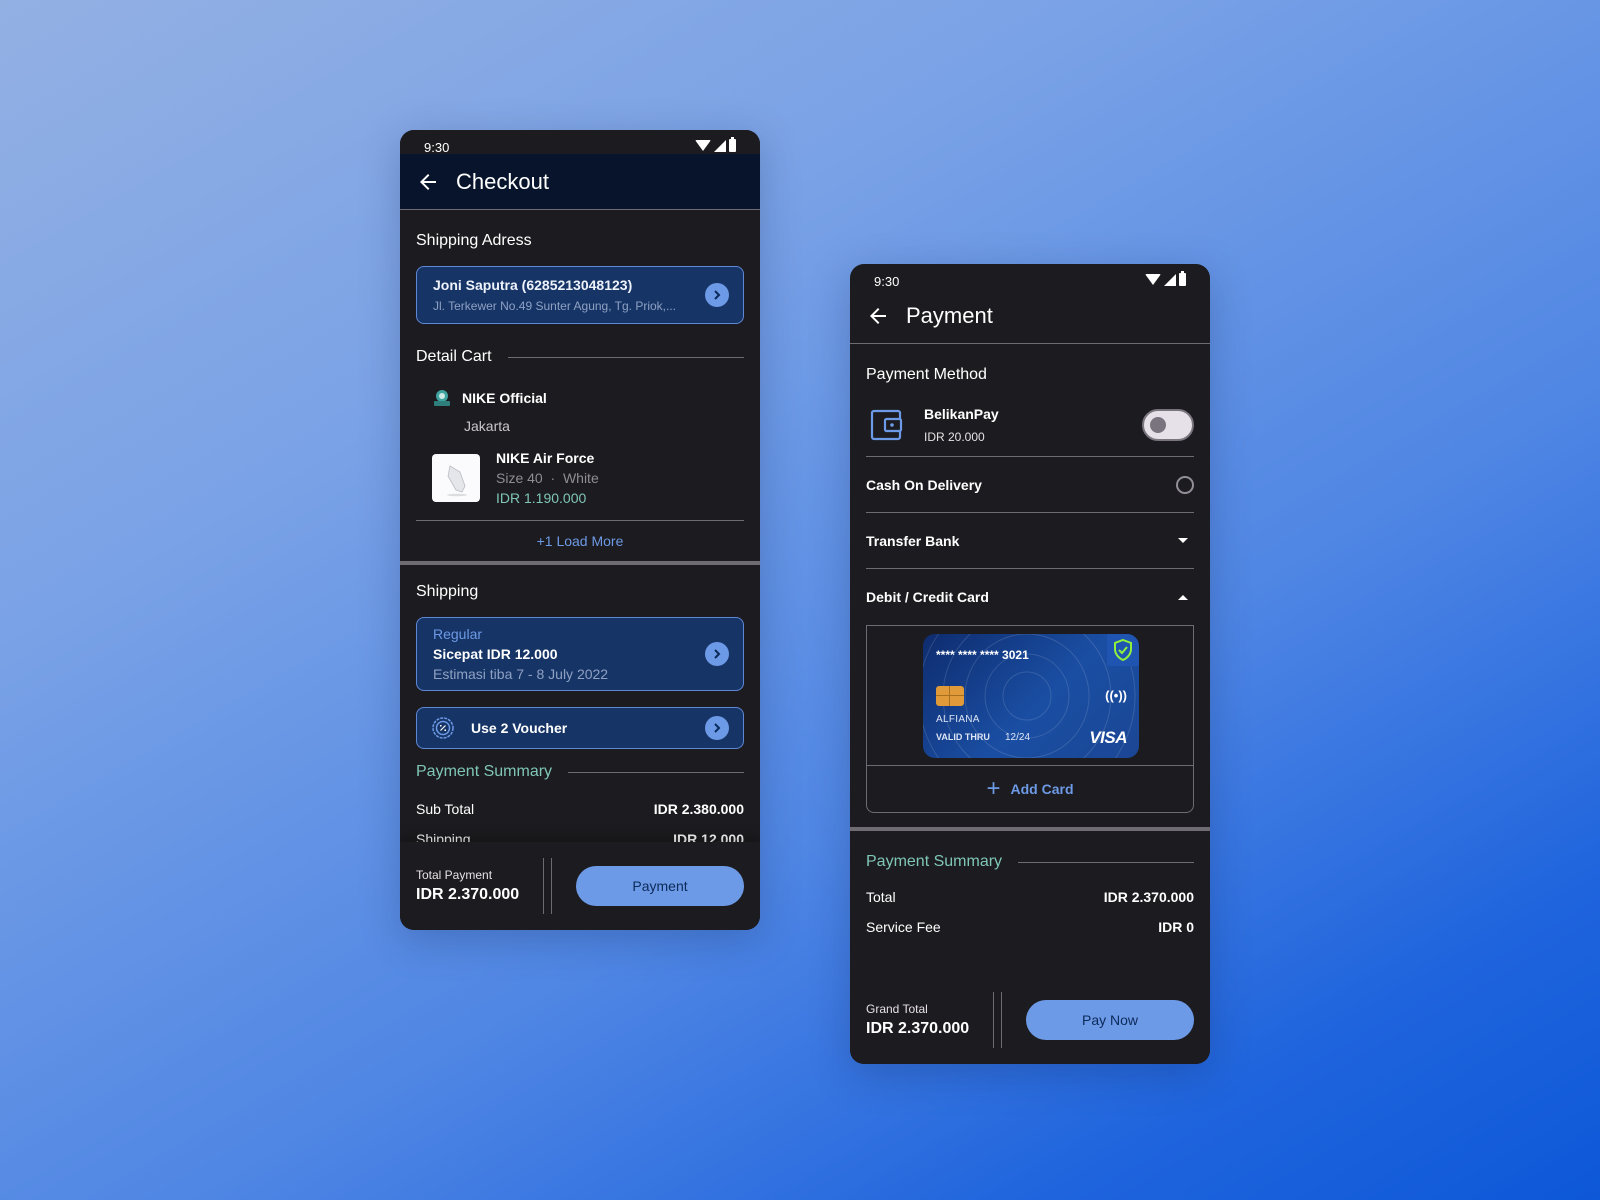  What do you see at coordinates (445, 809) in the screenshot?
I see `summary-label: Sub Total` at bounding box center [445, 809].